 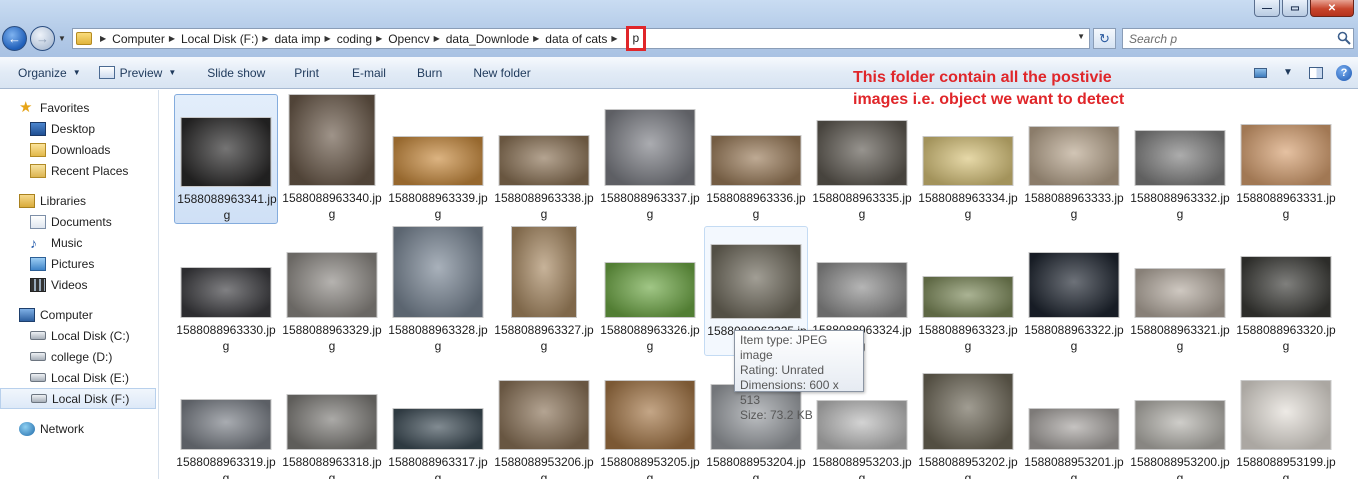 I want to click on sidebar-item-computer: Computer, so click(x=79, y=314).